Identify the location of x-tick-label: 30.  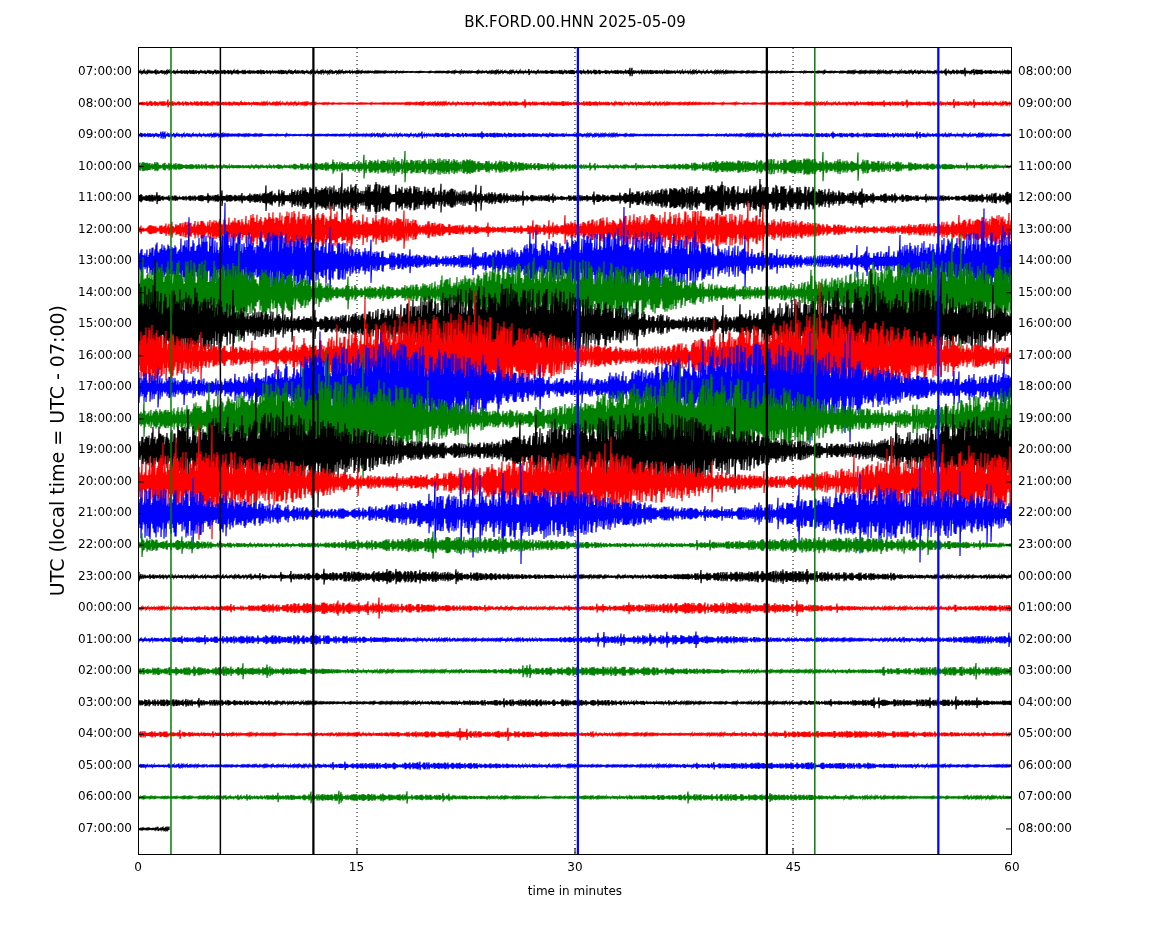
(575, 867).